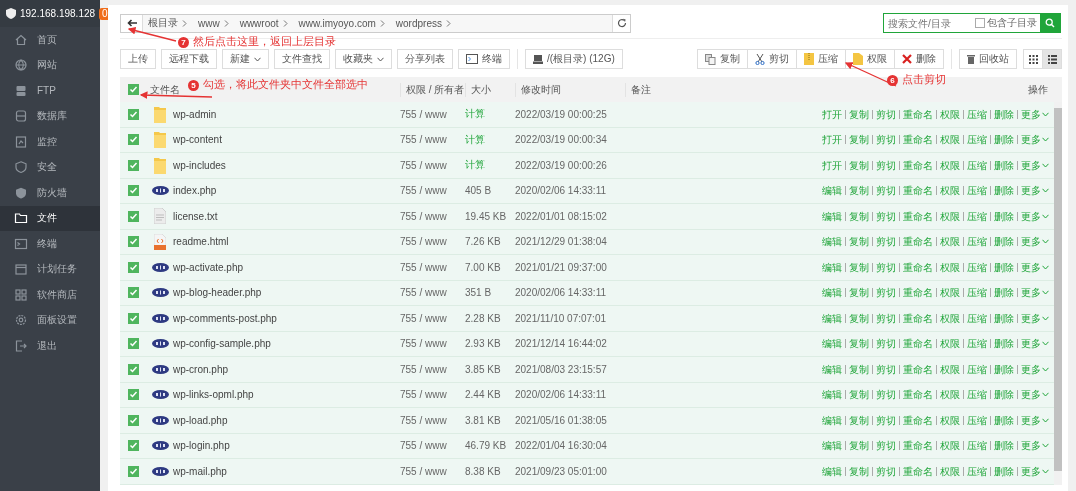 The height and width of the screenshot is (491, 1076). What do you see at coordinates (50, 91) in the screenshot?
I see `sidebar-item: FTP` at bounding box center [50, 91].